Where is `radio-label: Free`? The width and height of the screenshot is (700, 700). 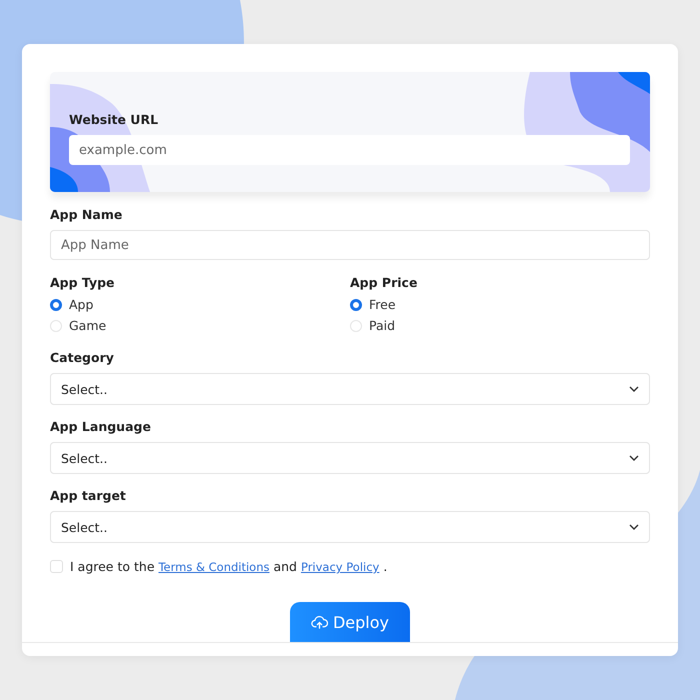 radio-label: Free is located at coordinates (382, 304).